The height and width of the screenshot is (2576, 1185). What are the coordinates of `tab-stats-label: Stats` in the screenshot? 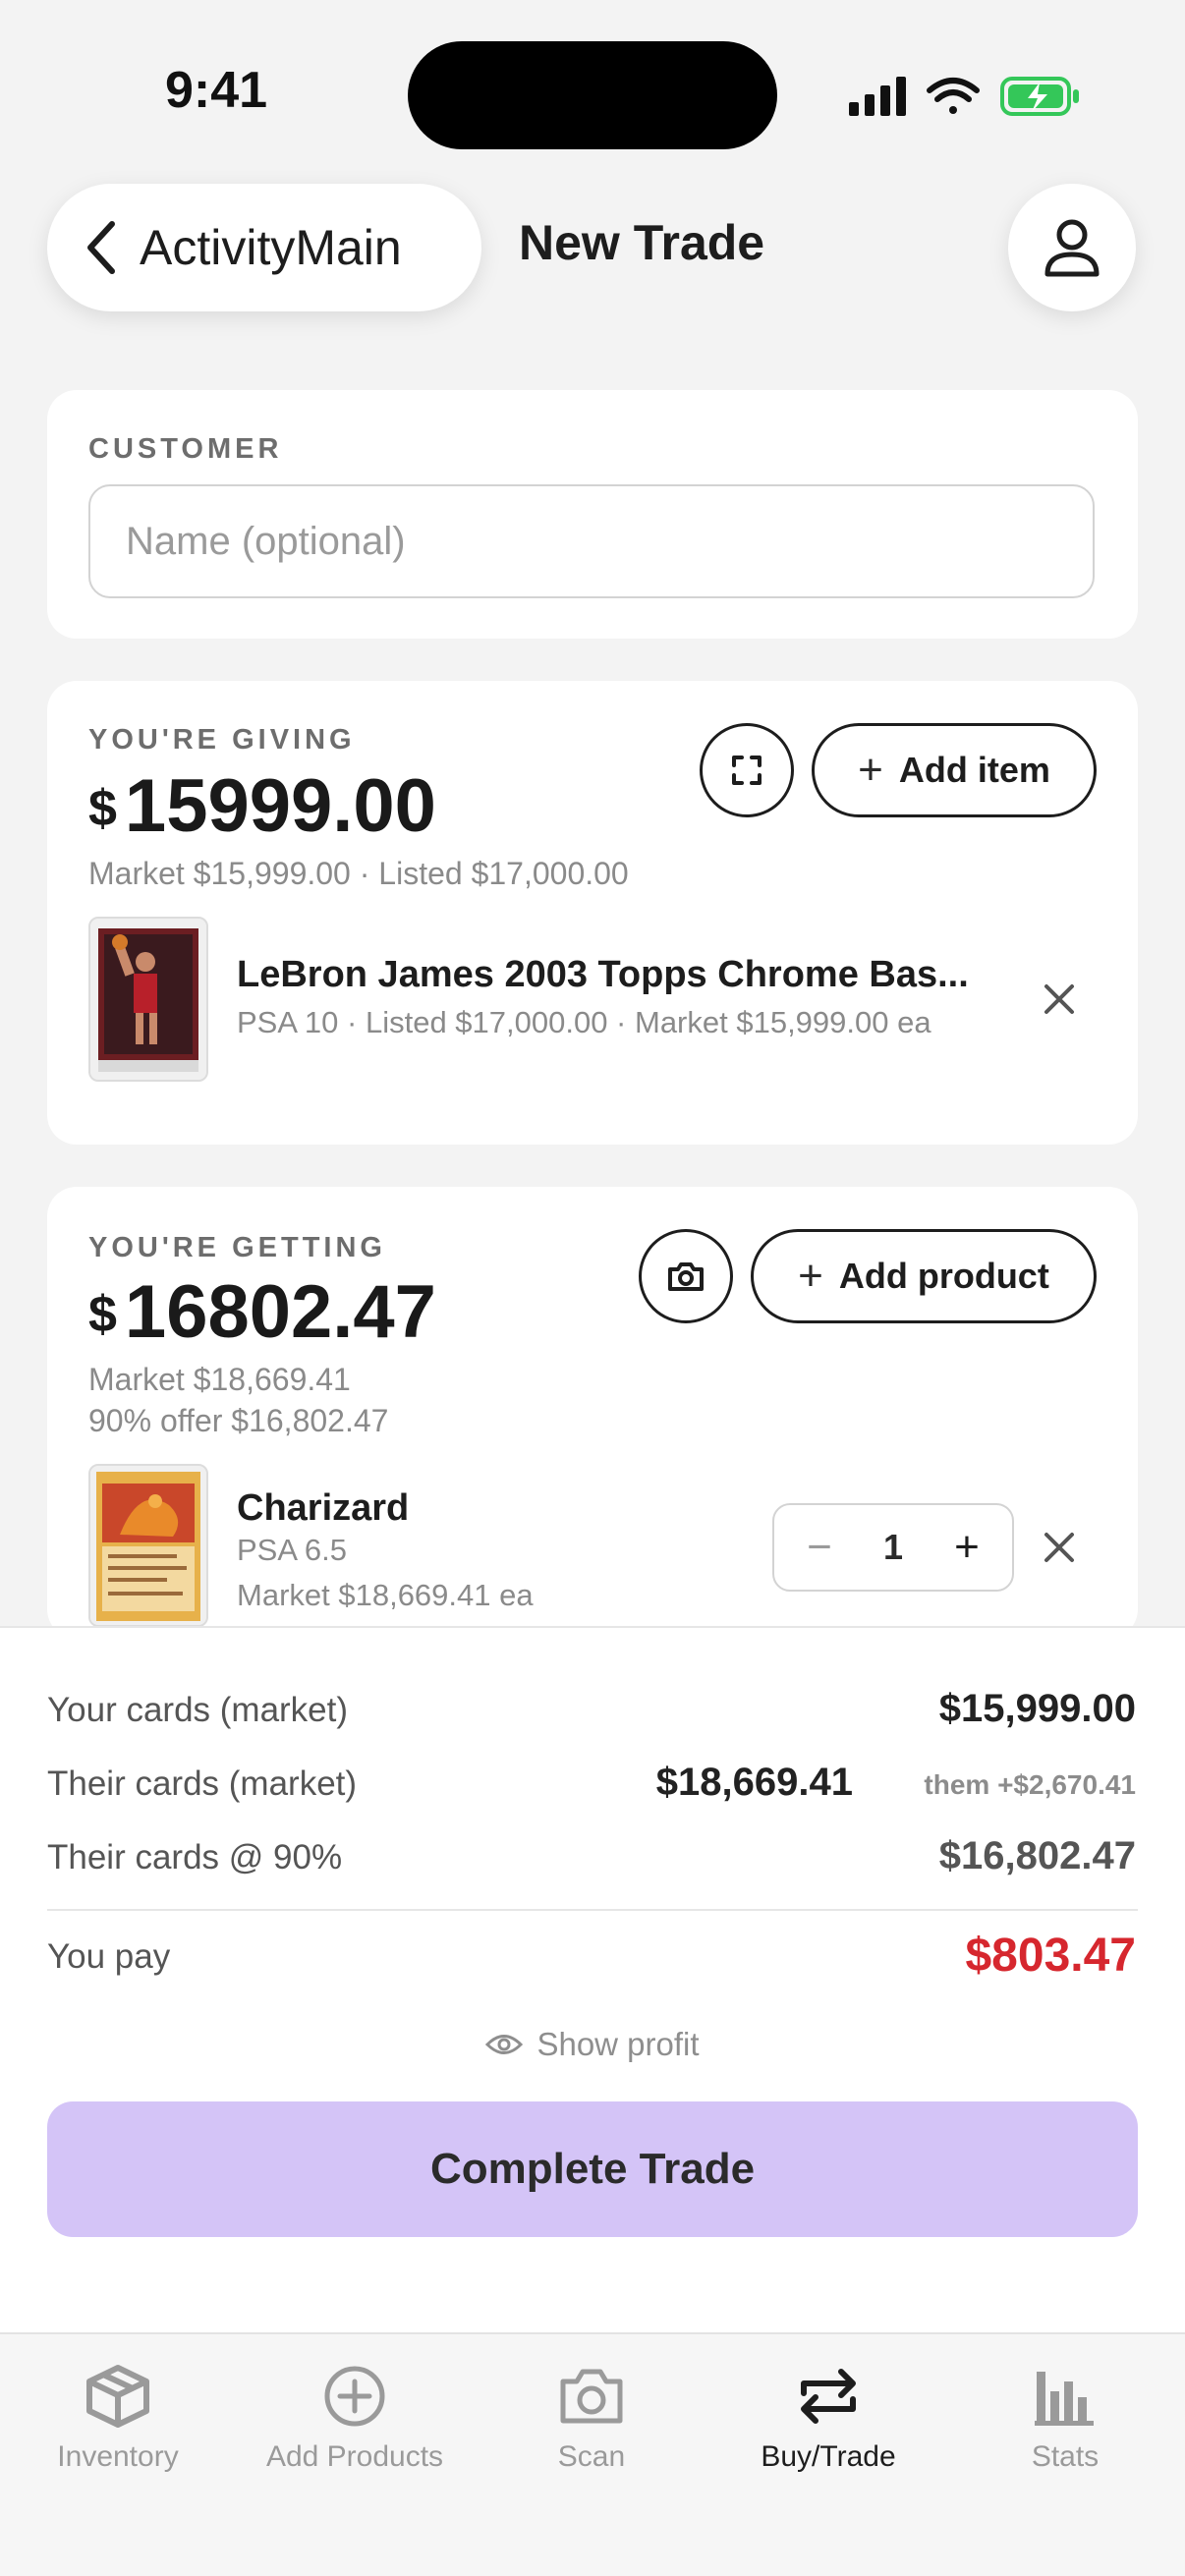 It's located at (1065, 2456).